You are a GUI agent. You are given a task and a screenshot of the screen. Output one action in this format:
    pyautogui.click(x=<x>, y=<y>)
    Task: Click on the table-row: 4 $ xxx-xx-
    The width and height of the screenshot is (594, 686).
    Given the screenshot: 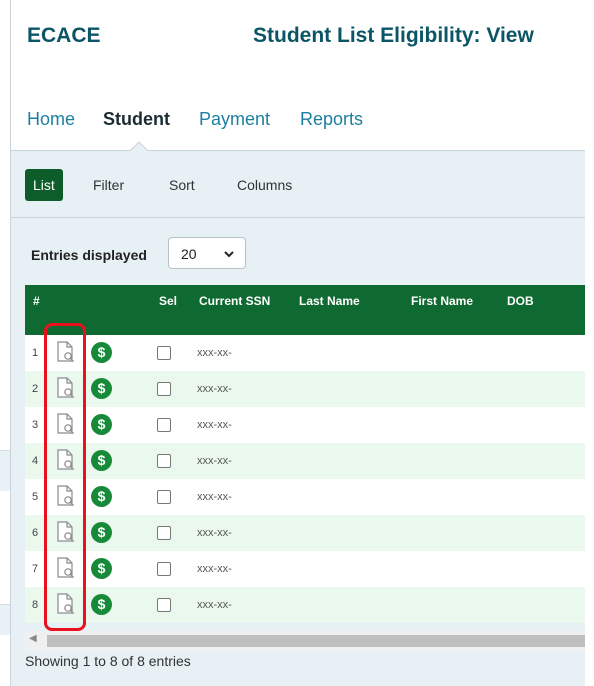 What is the action you would take?
    pyautogui.click(x=305, y=461)
    